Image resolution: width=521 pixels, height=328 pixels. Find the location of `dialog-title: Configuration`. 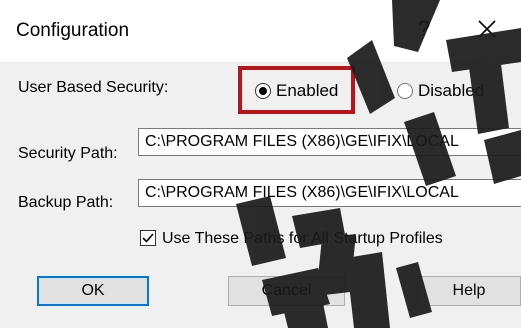

dialog-title: Configuration is located at coordinates (73, 30).